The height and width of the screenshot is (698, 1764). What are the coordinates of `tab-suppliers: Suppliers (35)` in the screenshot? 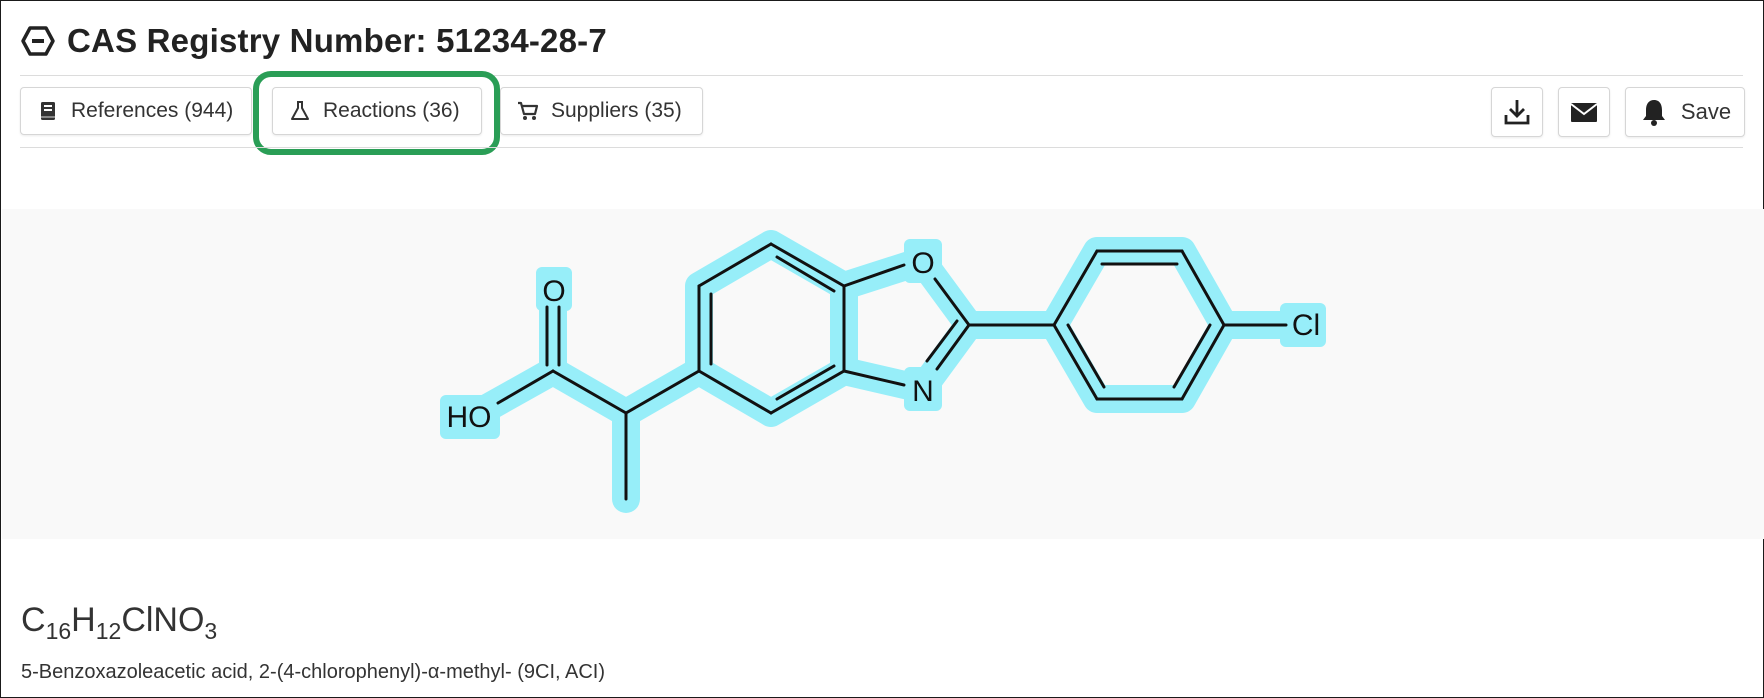 It's located at (601, 111).